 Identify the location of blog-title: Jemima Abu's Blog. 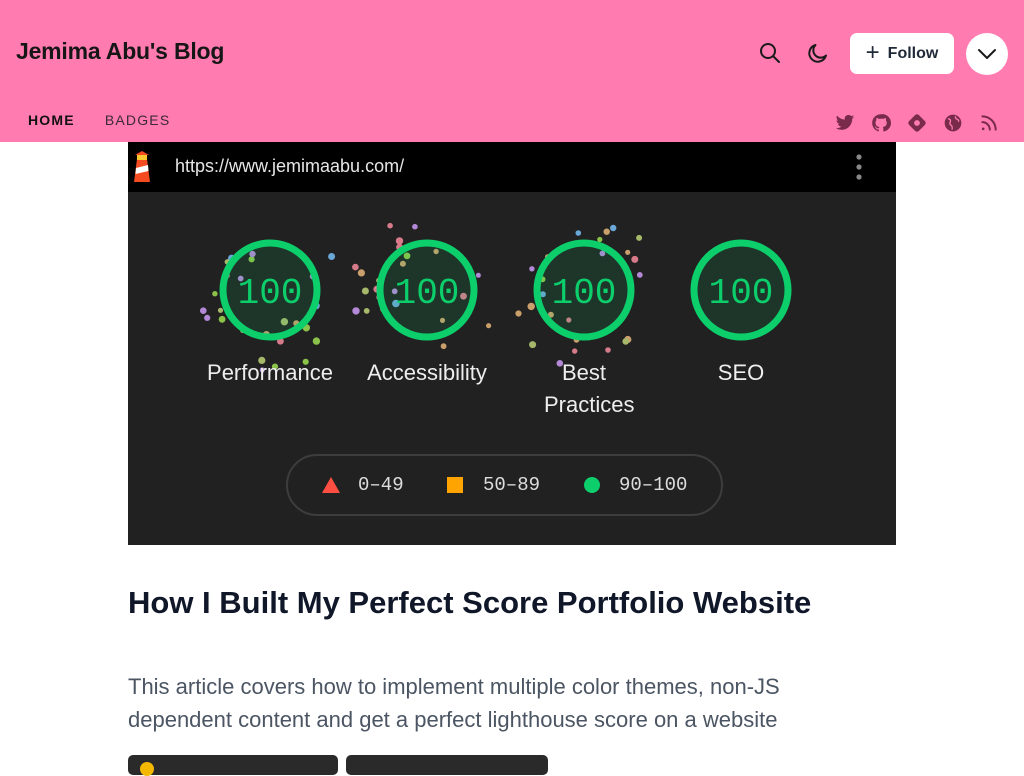
(120, 51).